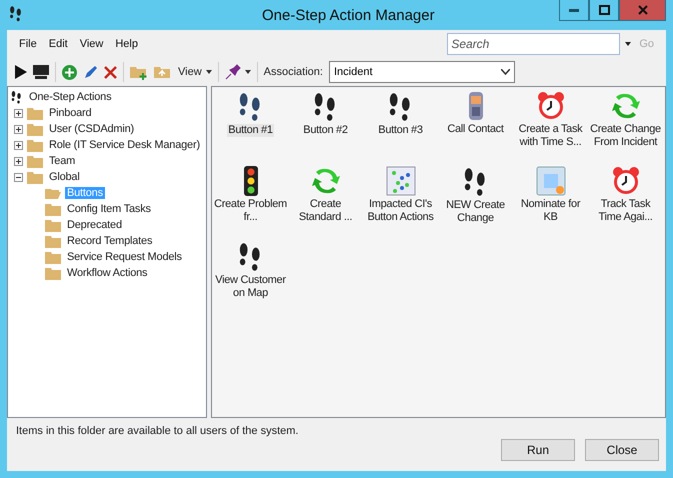  I want to click on magnifier-document-icon, so click(551, 181).